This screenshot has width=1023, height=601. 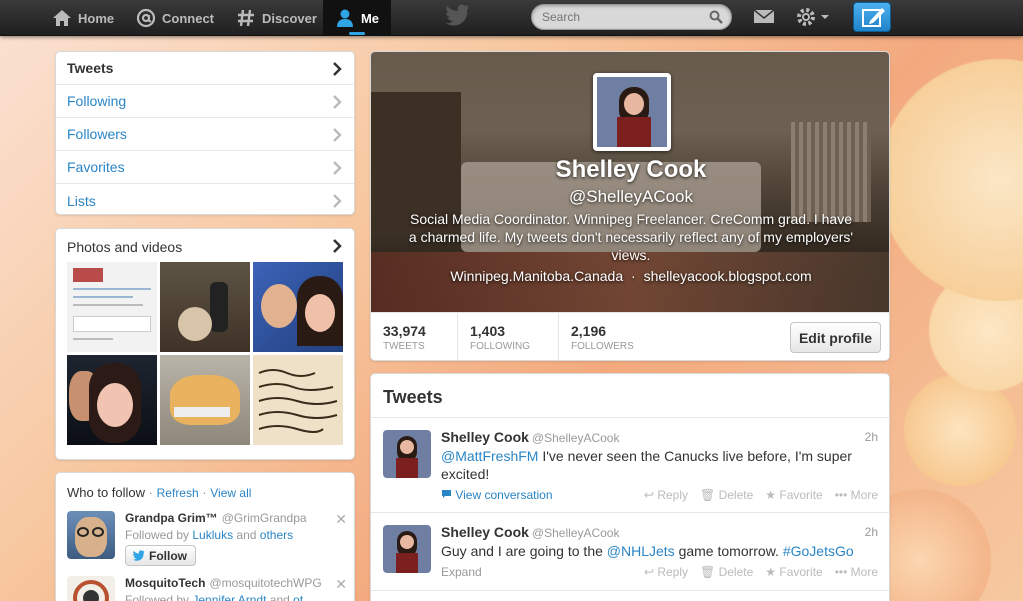 What do you see at coordinates (165, 583) in the screenshot?
I see `suggestion-fullname: MosquitoTech` at bounding box center [165, 583].